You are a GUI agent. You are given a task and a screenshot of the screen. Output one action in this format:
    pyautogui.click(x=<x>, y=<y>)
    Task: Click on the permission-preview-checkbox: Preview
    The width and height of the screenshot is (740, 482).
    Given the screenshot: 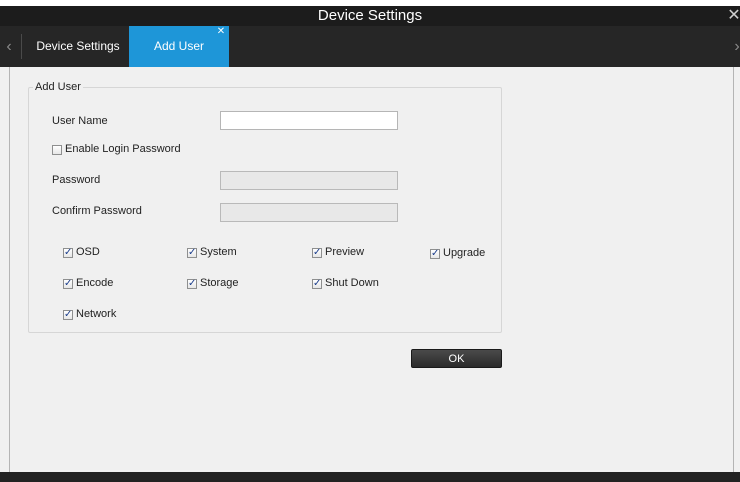 What is the action you would take?
    pyautogui.click(x=338, y=252)
    